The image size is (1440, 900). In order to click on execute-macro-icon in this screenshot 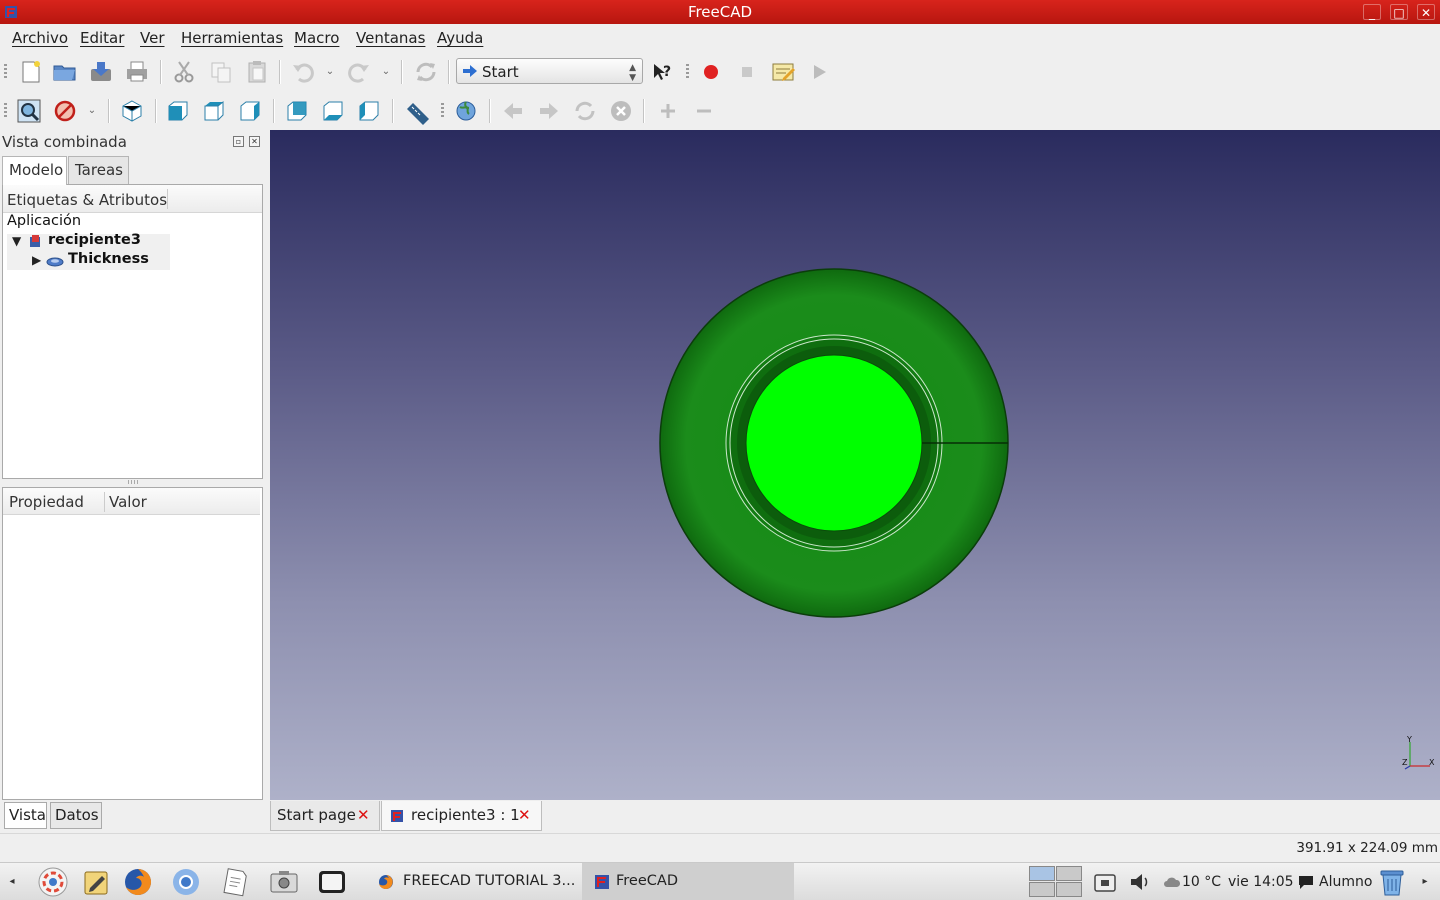, I will do `click(819, 72)`.